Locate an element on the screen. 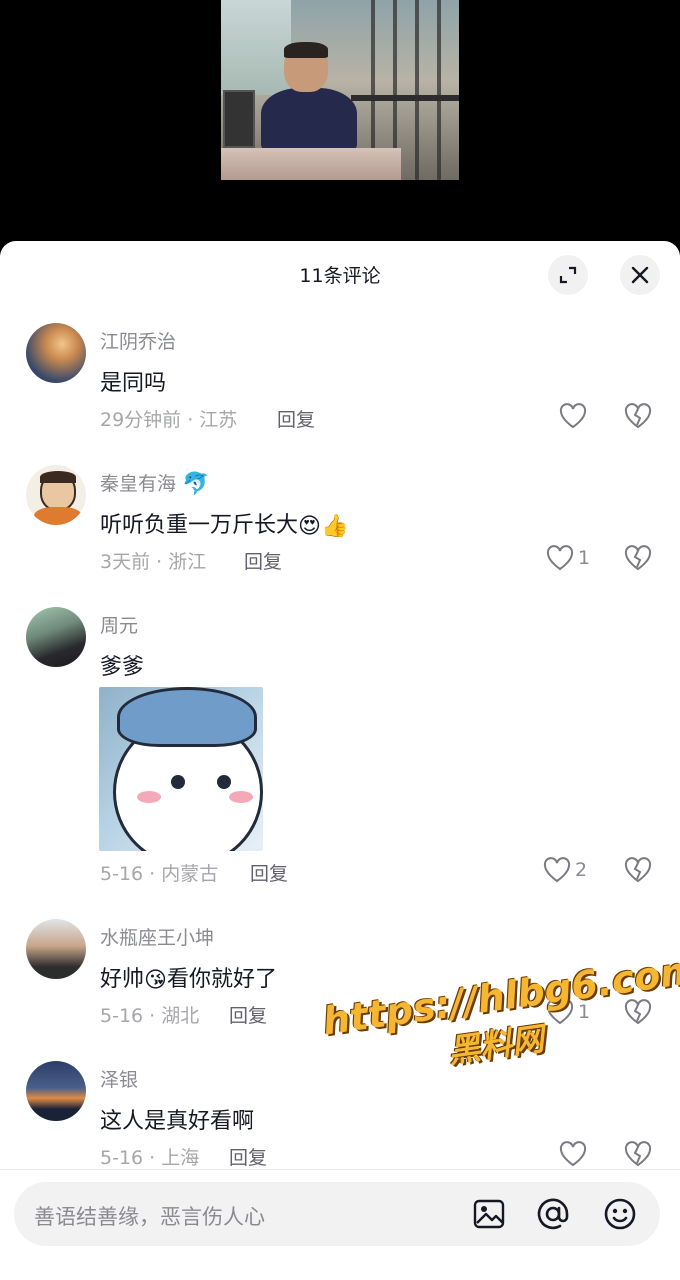 Image resolution: width=680 pixels, height=1280 pixels. close-icon is located at coordinates (640, 275).